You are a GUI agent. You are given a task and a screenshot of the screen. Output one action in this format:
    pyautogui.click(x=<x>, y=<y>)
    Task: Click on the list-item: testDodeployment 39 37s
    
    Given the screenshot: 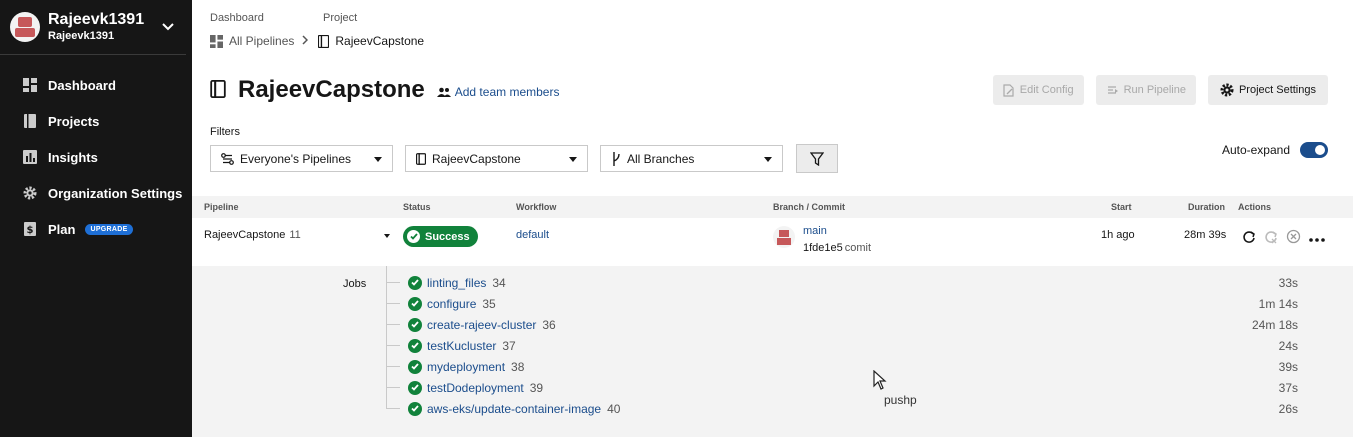 What is the action you would take?
    pyautogui.click(x=842, y=387)
    